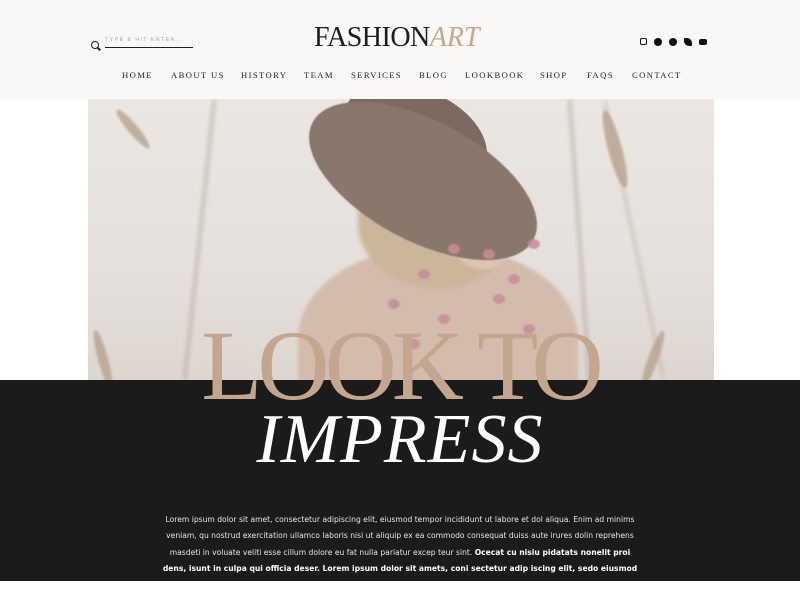  Describe the element at coordinates (400, 439) in the screenshot. I see `hero-title-line2: IMPRESS` at that location.